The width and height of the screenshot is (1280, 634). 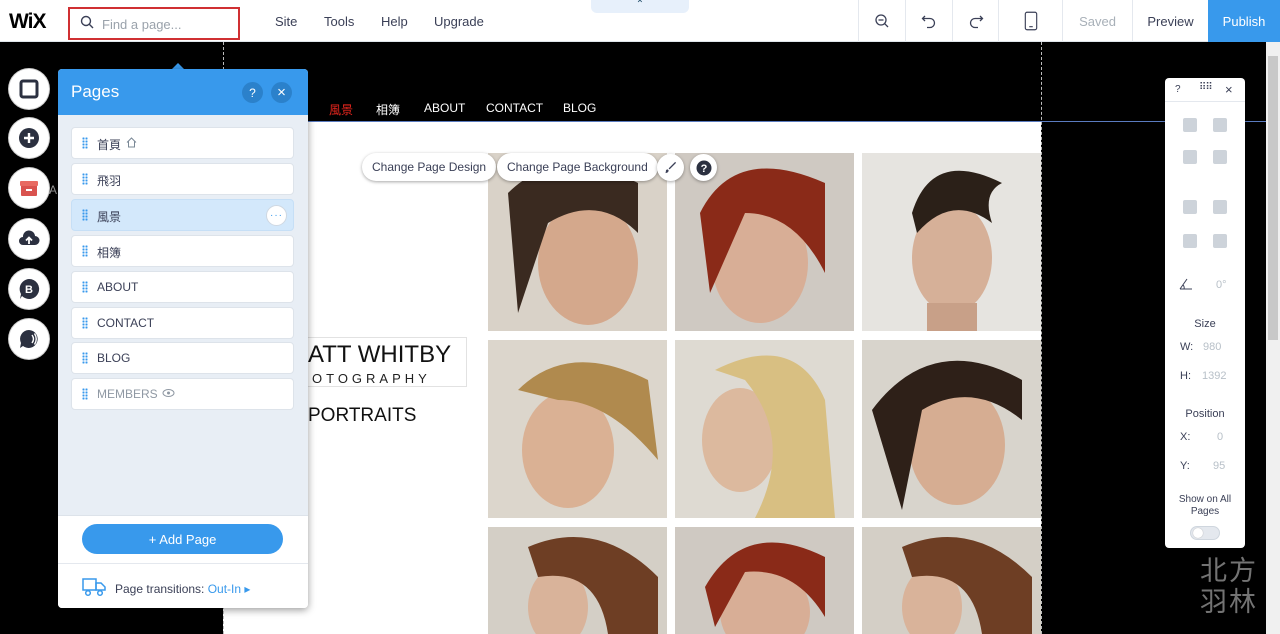 What do you see at coordinates (444, 108) in the screenshot?
I see `site-nav-about: ABOUT` at bounding box center [444, 108].